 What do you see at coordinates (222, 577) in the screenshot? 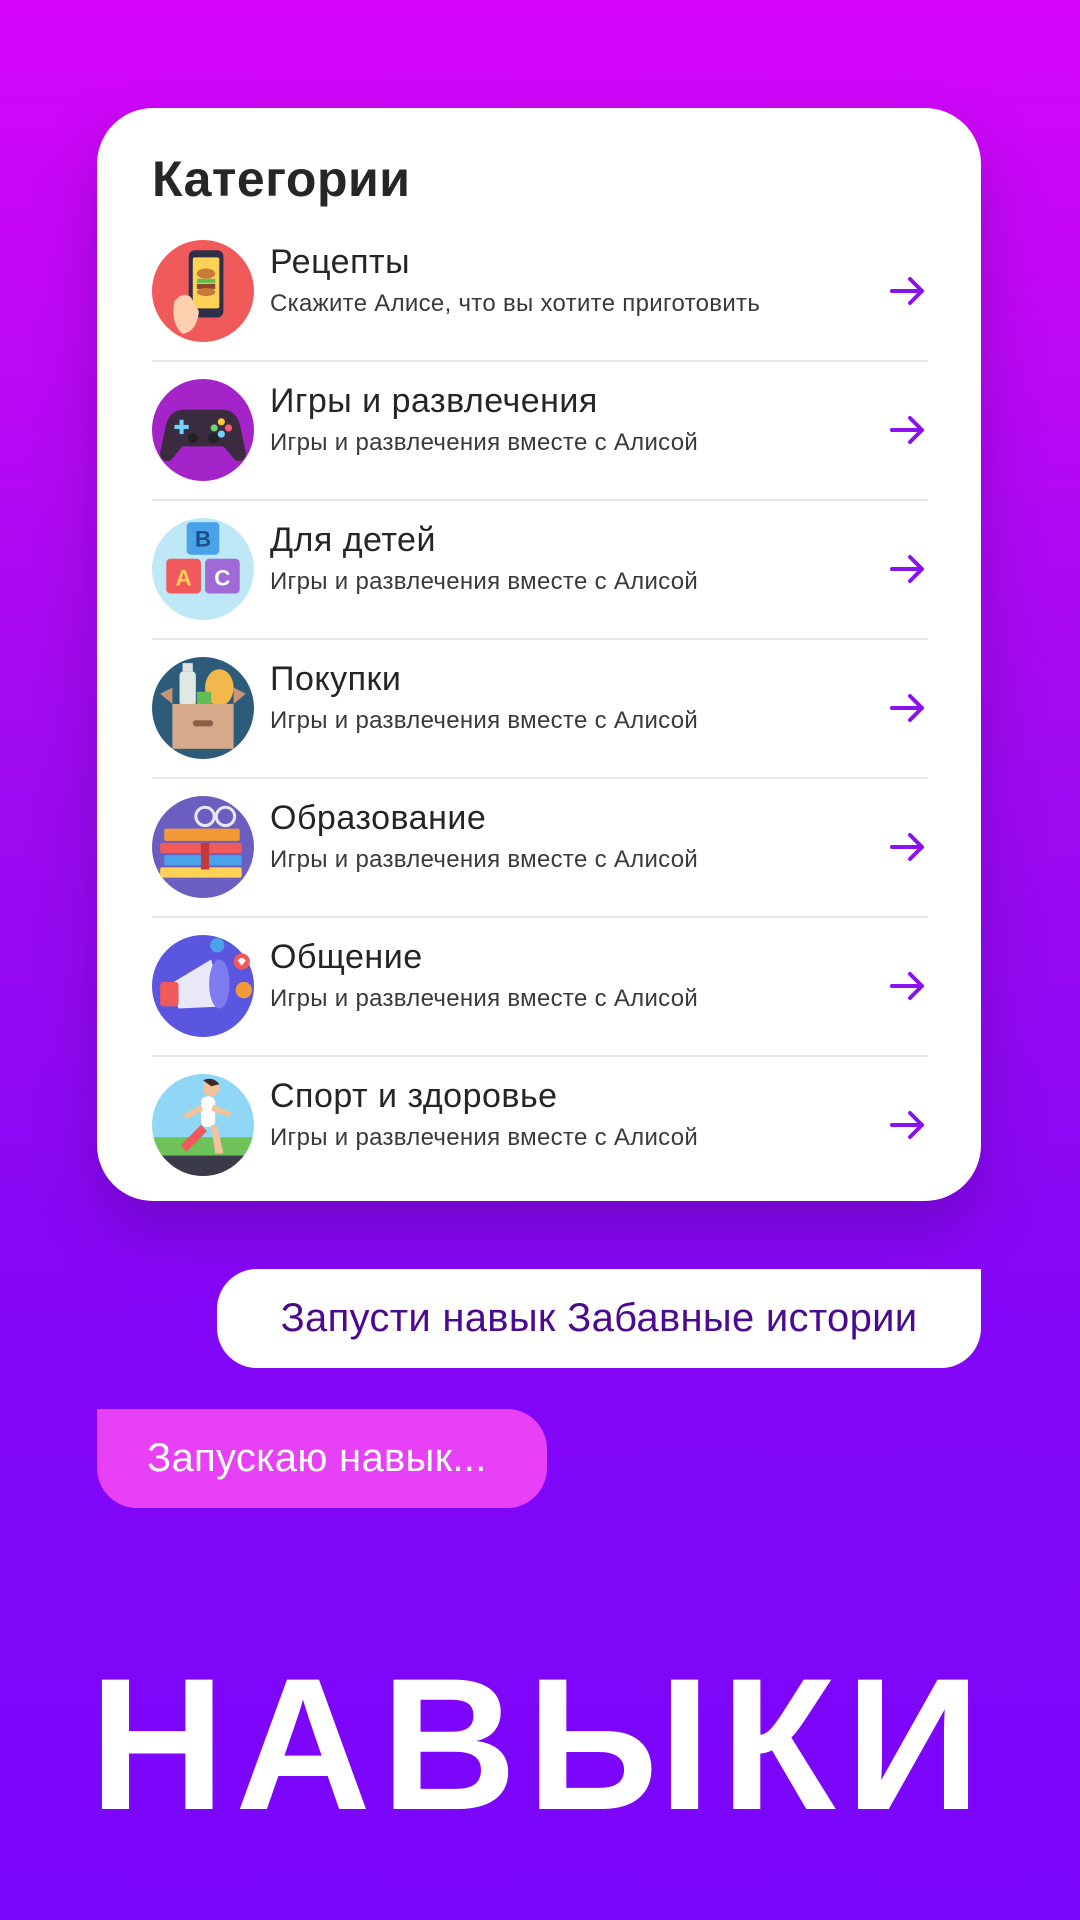
I see `svg-text: C` at bounding box center [222, 577].